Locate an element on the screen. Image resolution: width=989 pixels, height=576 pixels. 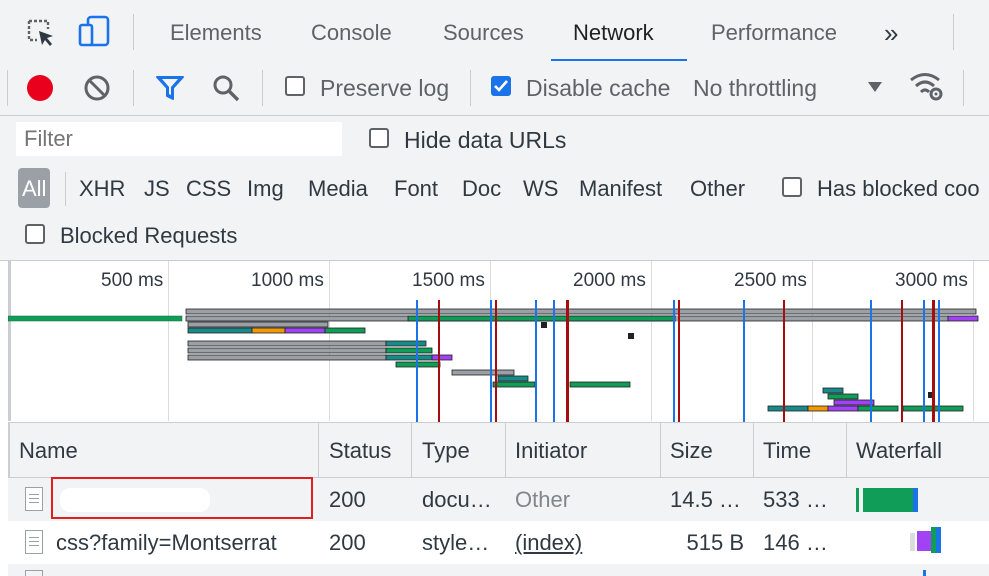
overview-tick-label: 500 ms is located at coordinates (132, 280).